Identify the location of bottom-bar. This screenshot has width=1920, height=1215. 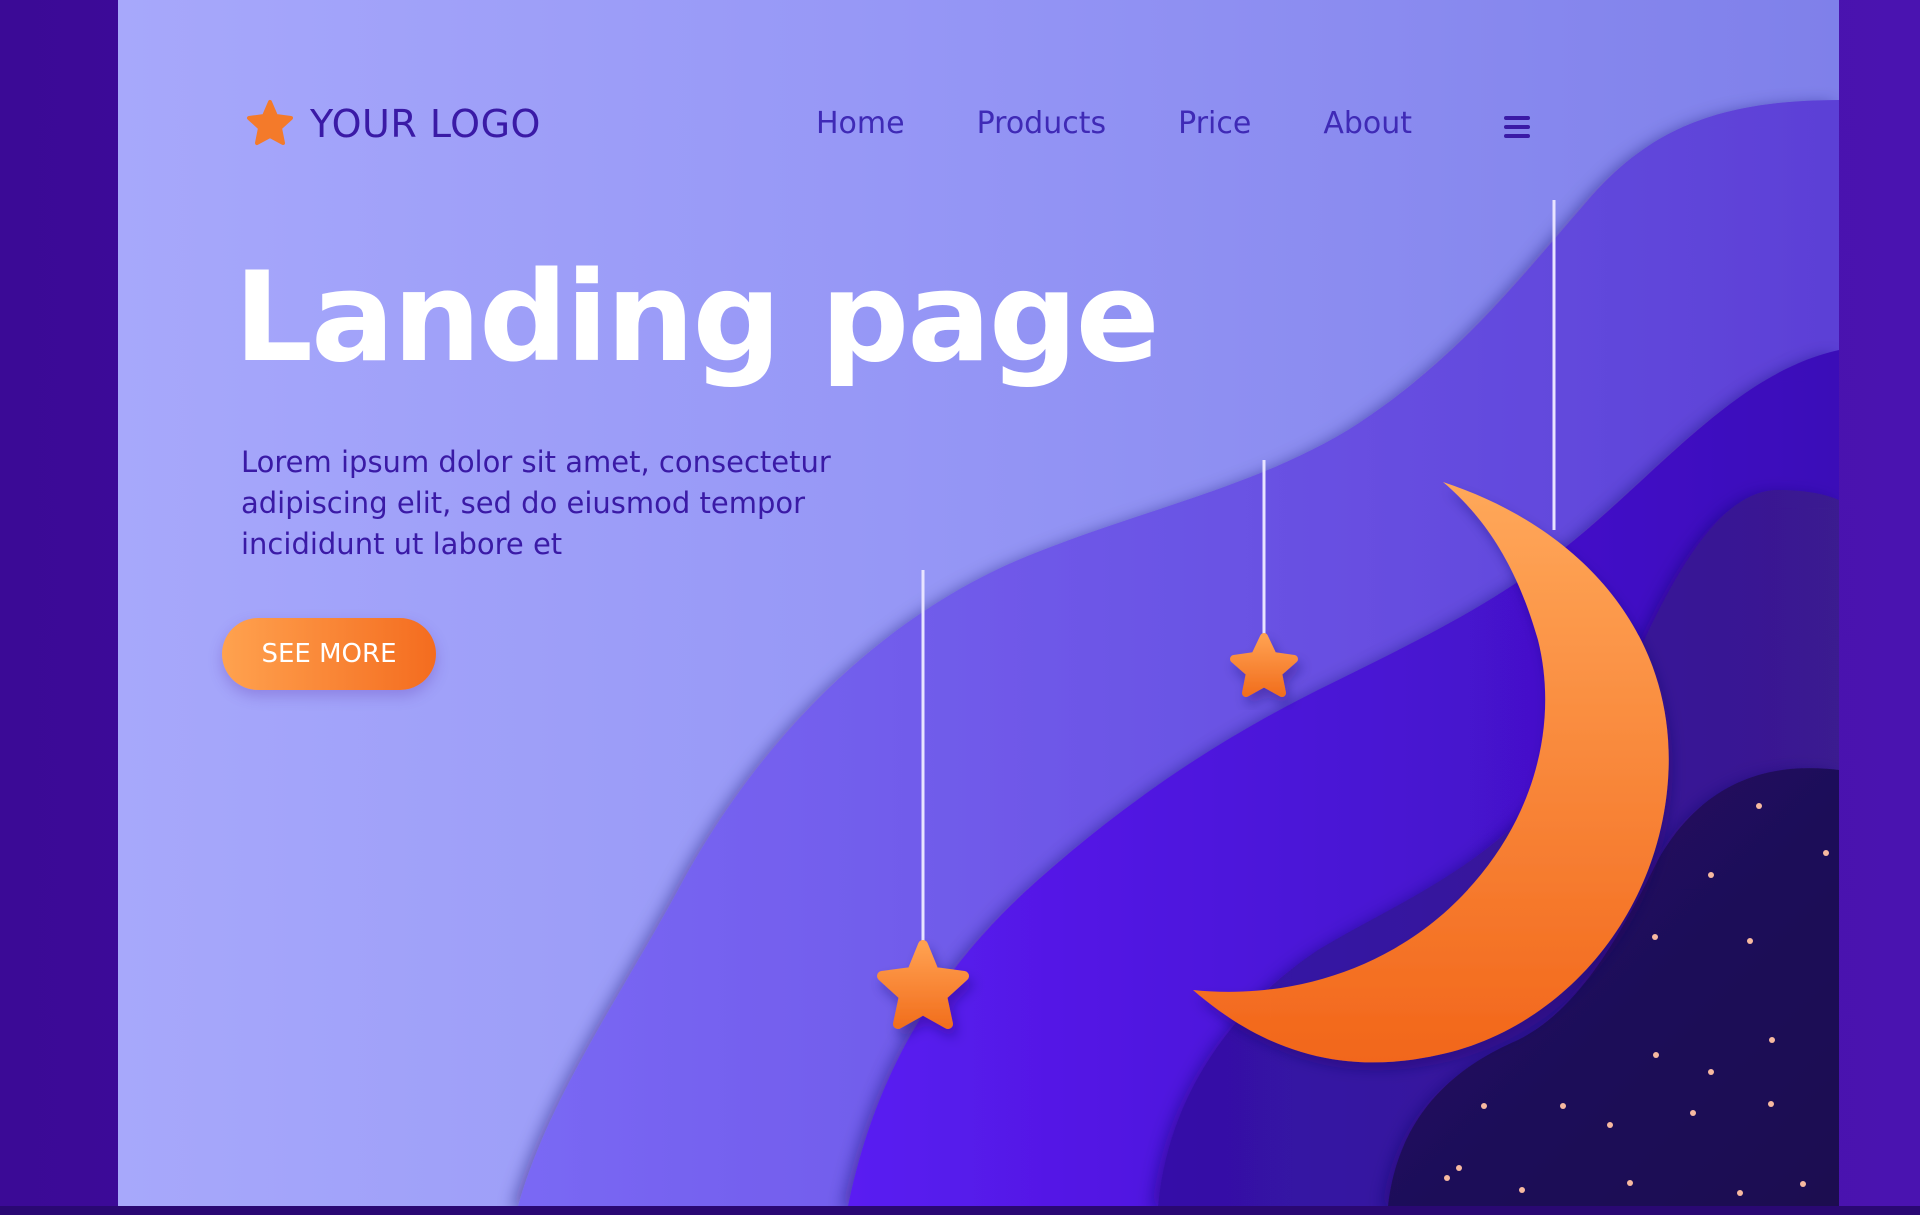
(960, 1210).